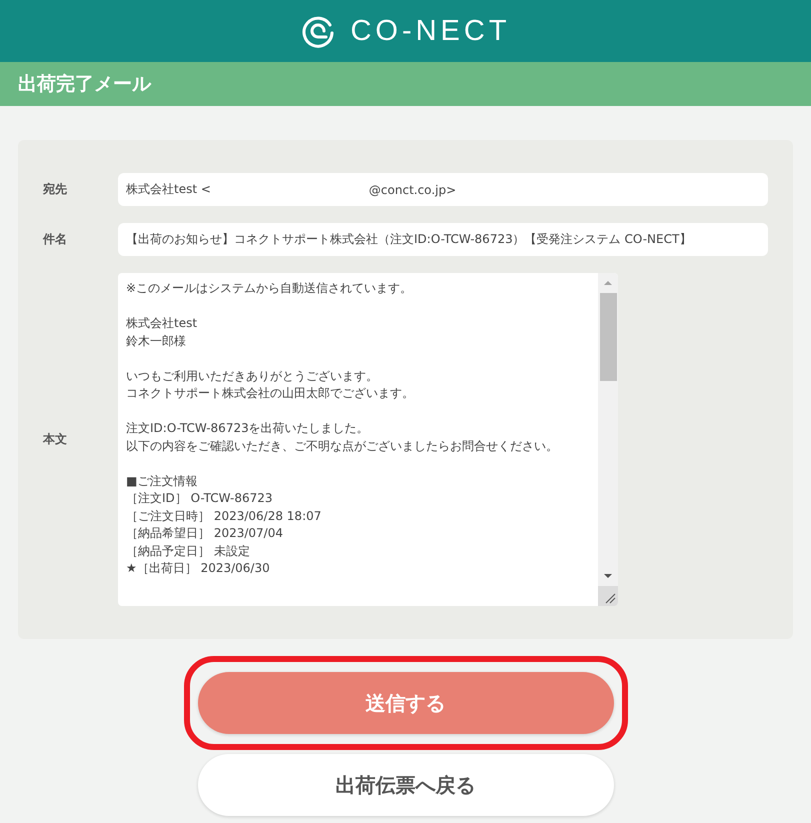 Image resolution: width=811 pixels, height=823 pixels. Describe the element at coordinates (608, 439) in the screenshot. I see `scrollbar` at that location.